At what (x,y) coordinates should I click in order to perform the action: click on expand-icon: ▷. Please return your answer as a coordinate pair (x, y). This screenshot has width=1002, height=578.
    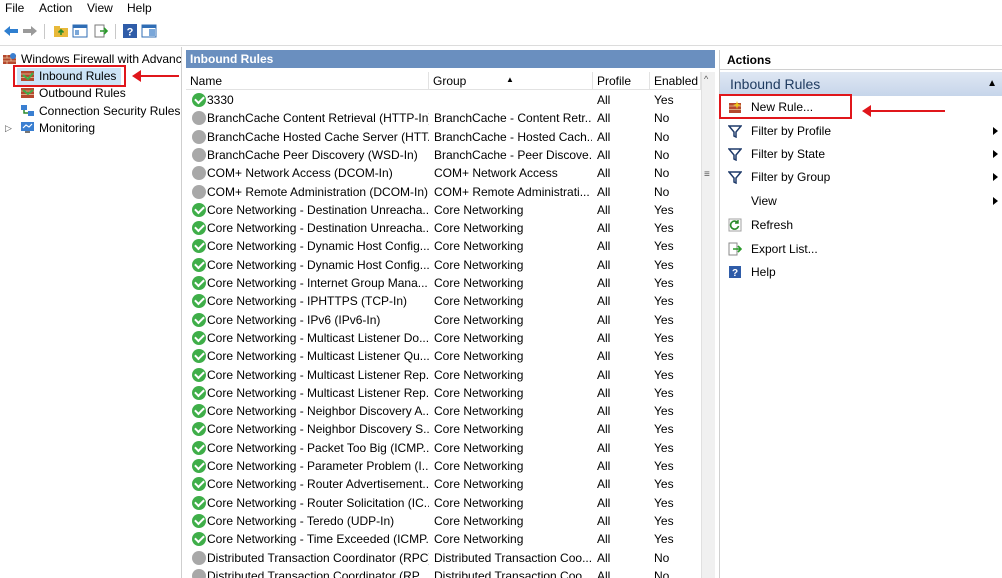
    Looking at the image, I should click on (8, 128).